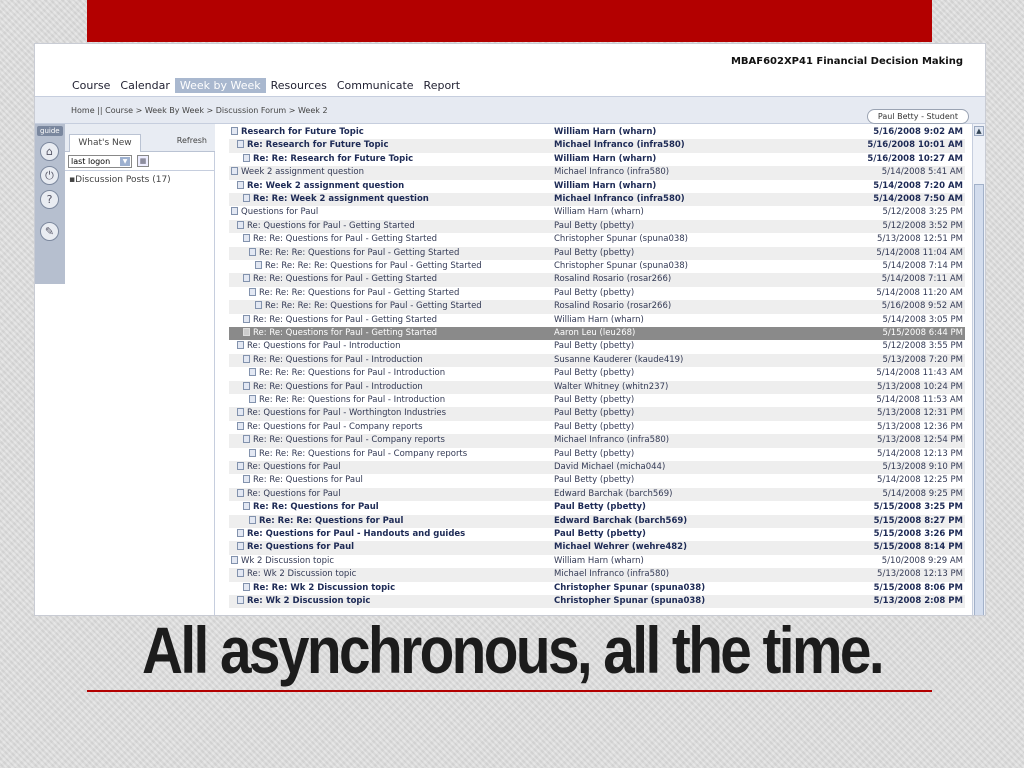 The image size is (1024, 768). I want to click on post-subject: Re: Re: Research for Future Topic, so click(328, 159).